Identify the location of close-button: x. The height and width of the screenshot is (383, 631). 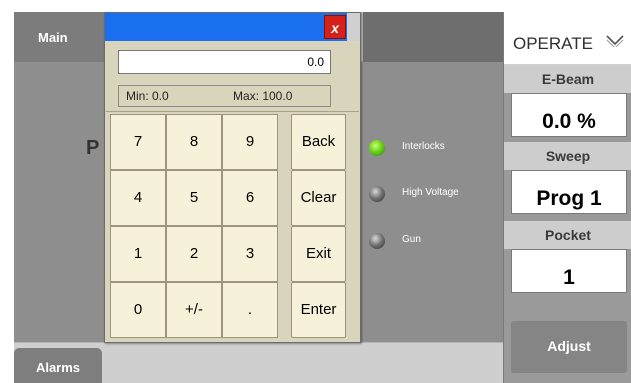
(335, 27).